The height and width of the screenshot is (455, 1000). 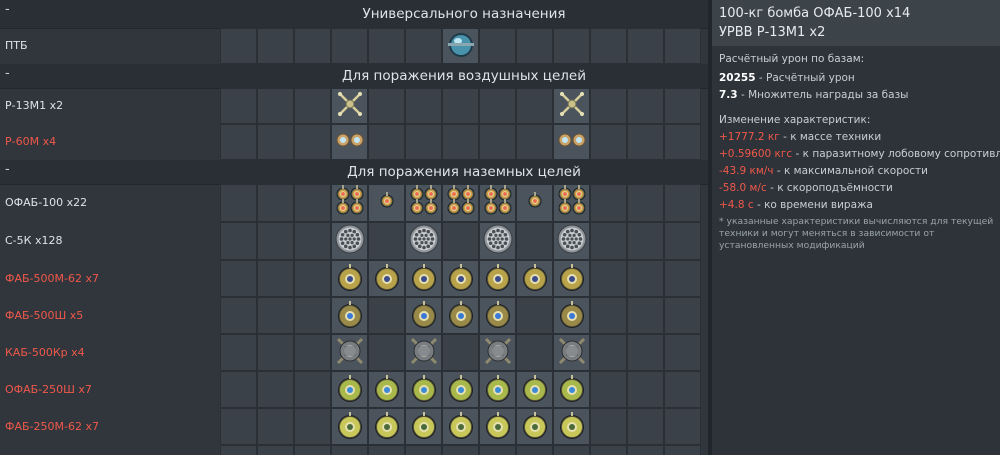 I want to click on weapon-row: ПТБ, so click(x=354, y=46).